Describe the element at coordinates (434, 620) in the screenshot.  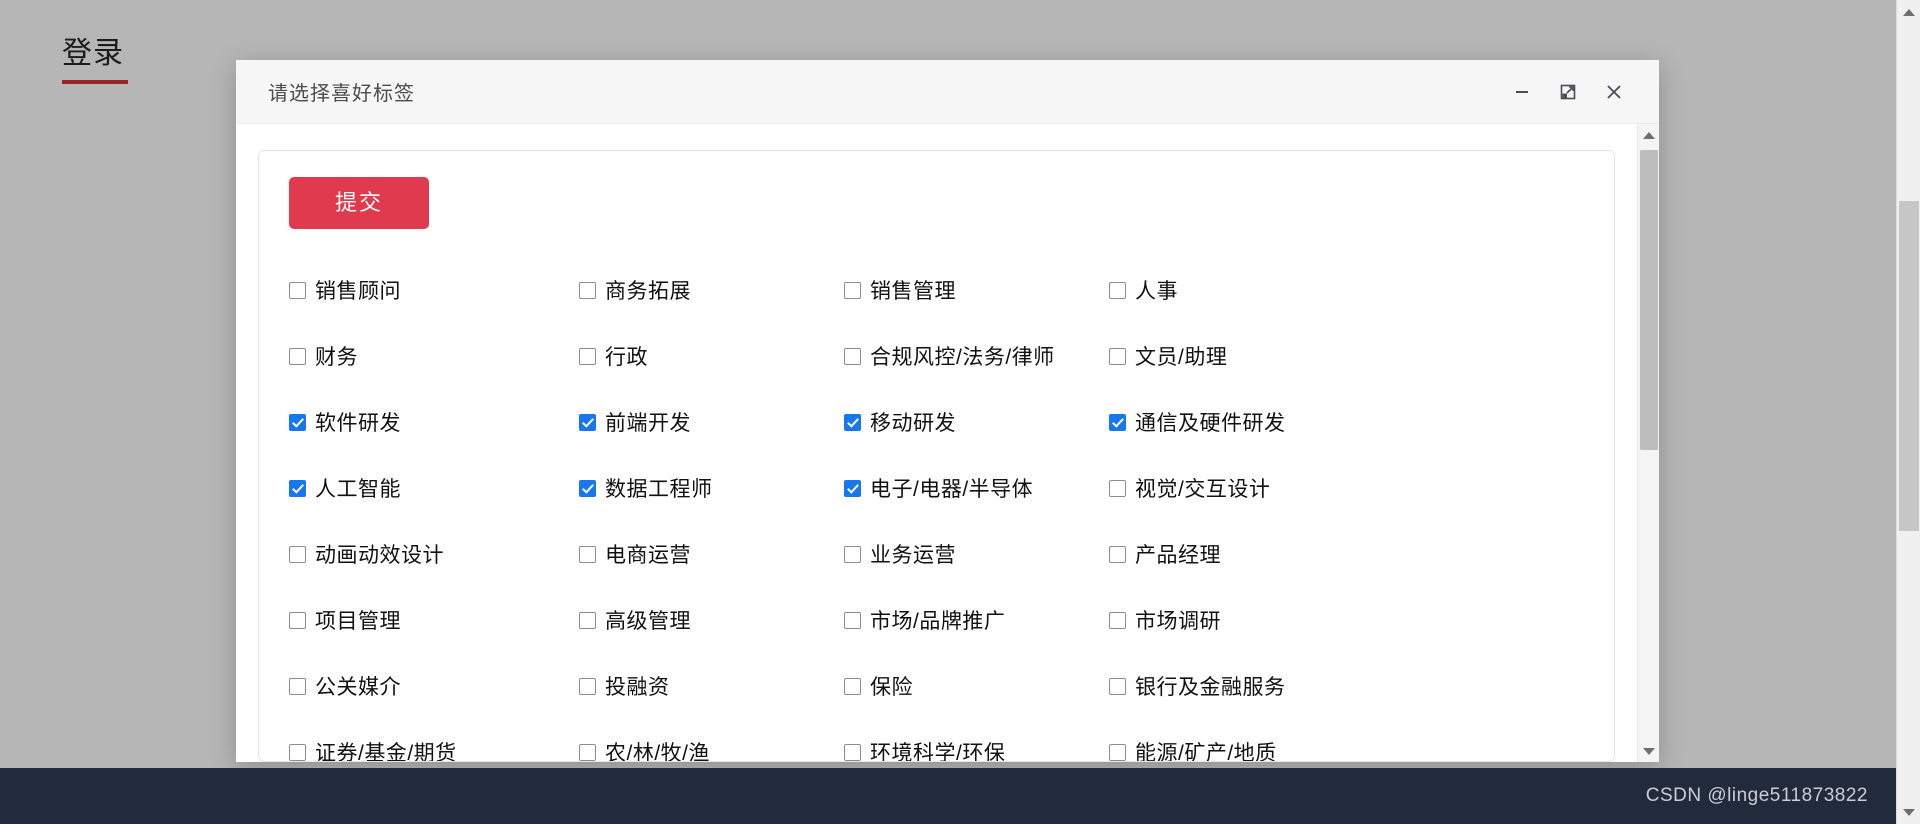
I see `tag-checkbox-item: 项目管理` at that location.